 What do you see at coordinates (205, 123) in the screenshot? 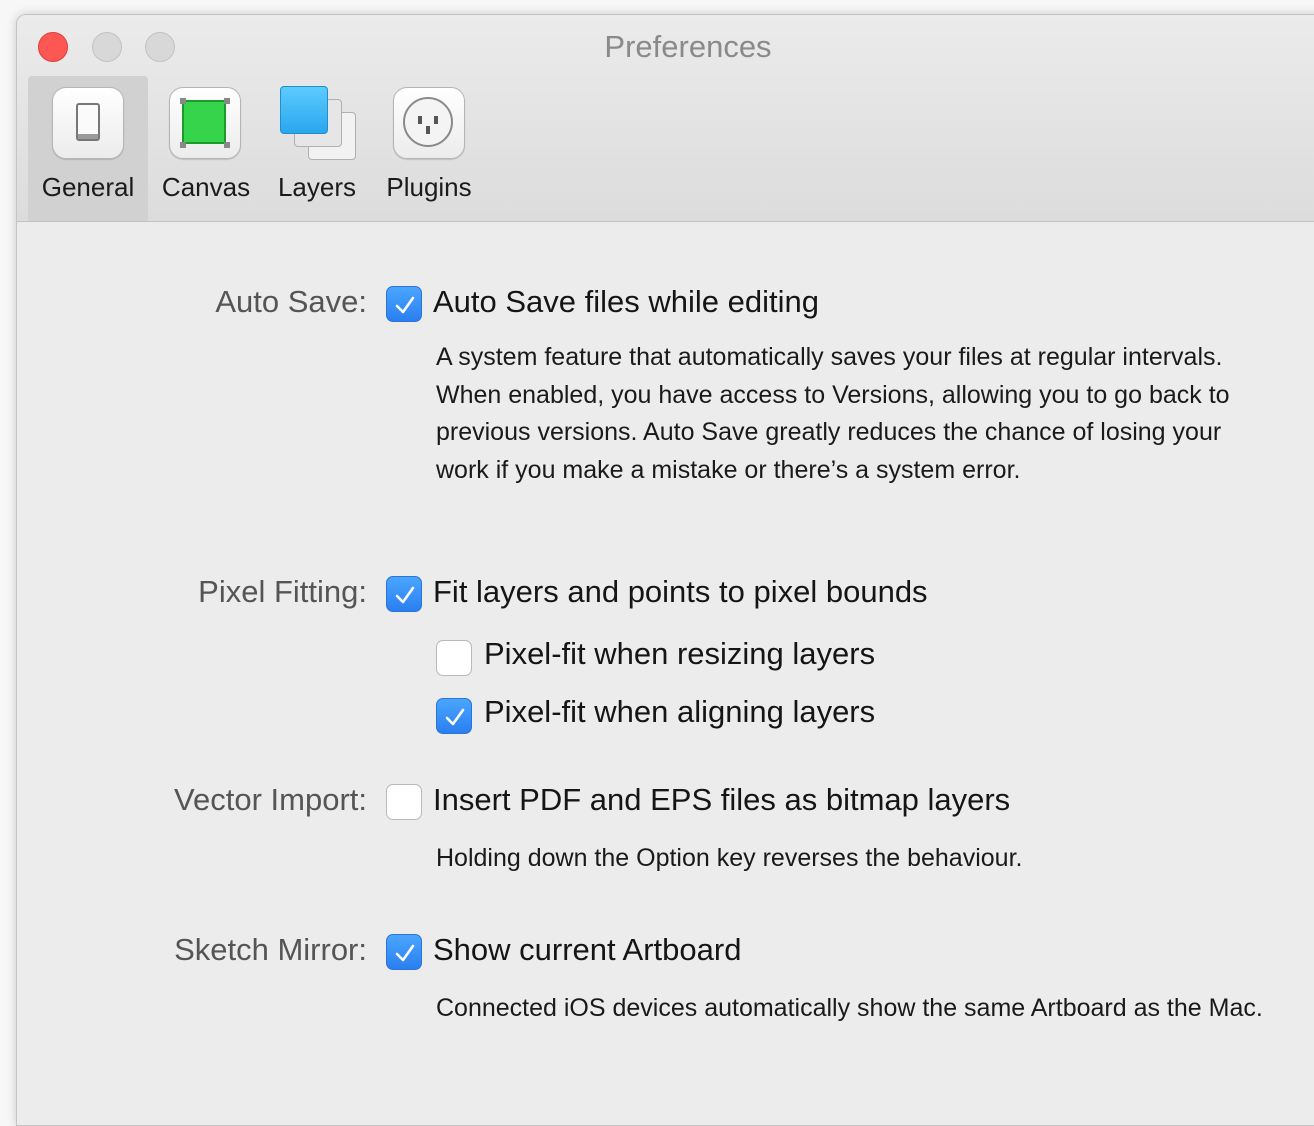
I see `canvas-icon` at bounding box center [205, 123].